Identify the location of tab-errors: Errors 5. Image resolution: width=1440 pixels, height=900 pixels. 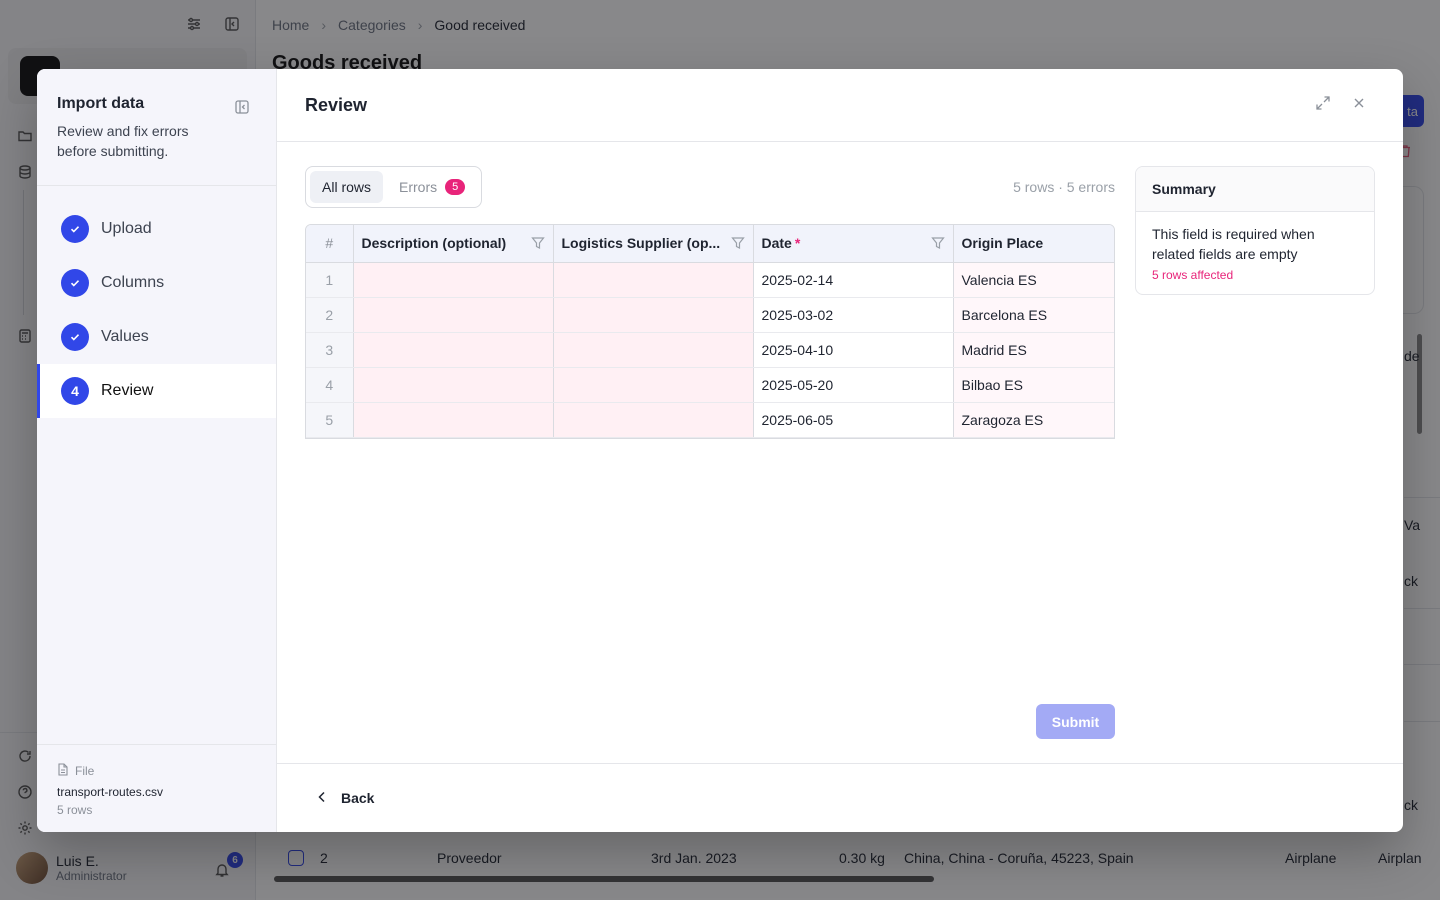
(432, 187).